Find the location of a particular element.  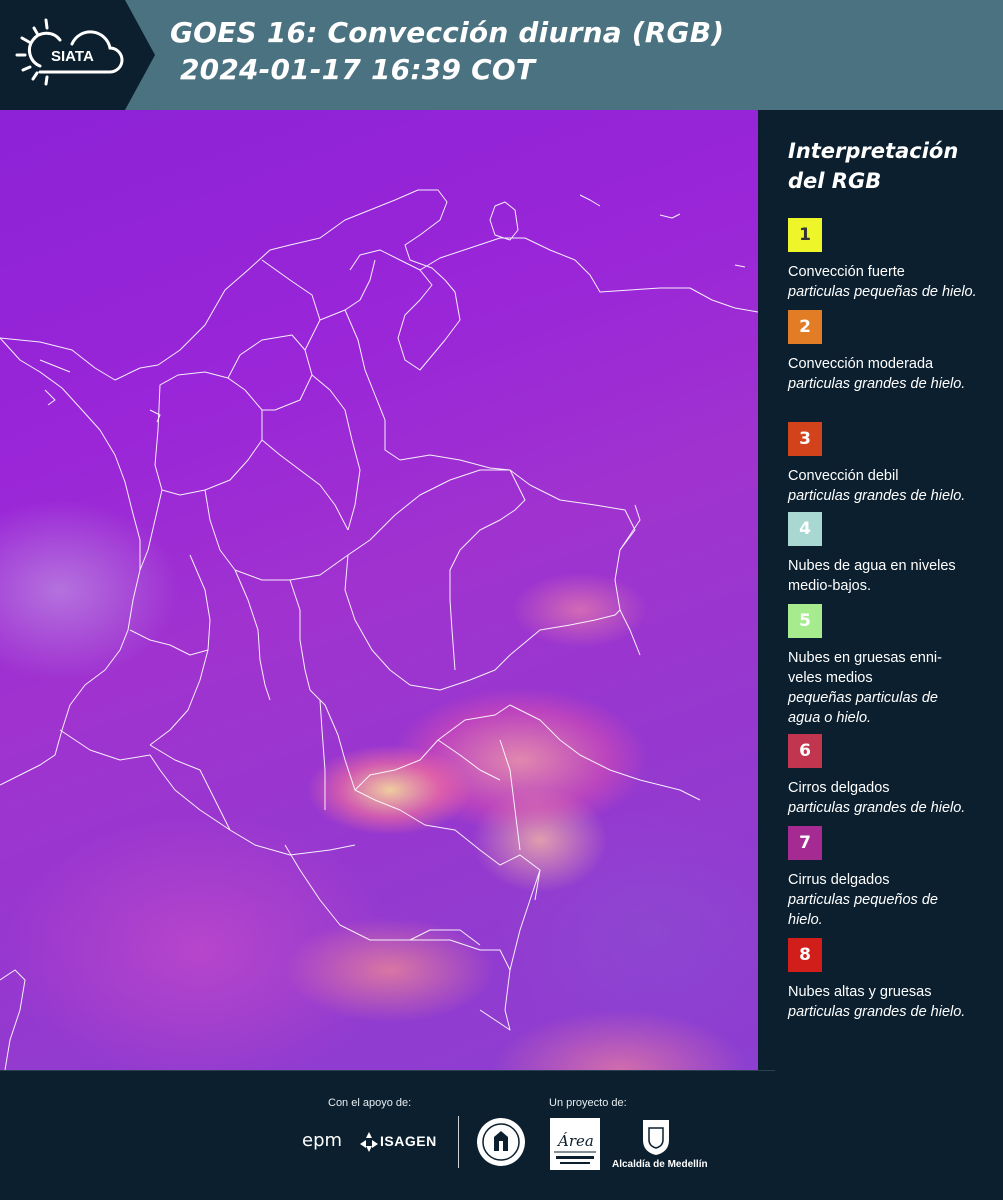

svg-text: Área is located at coordinates (575, 1141).